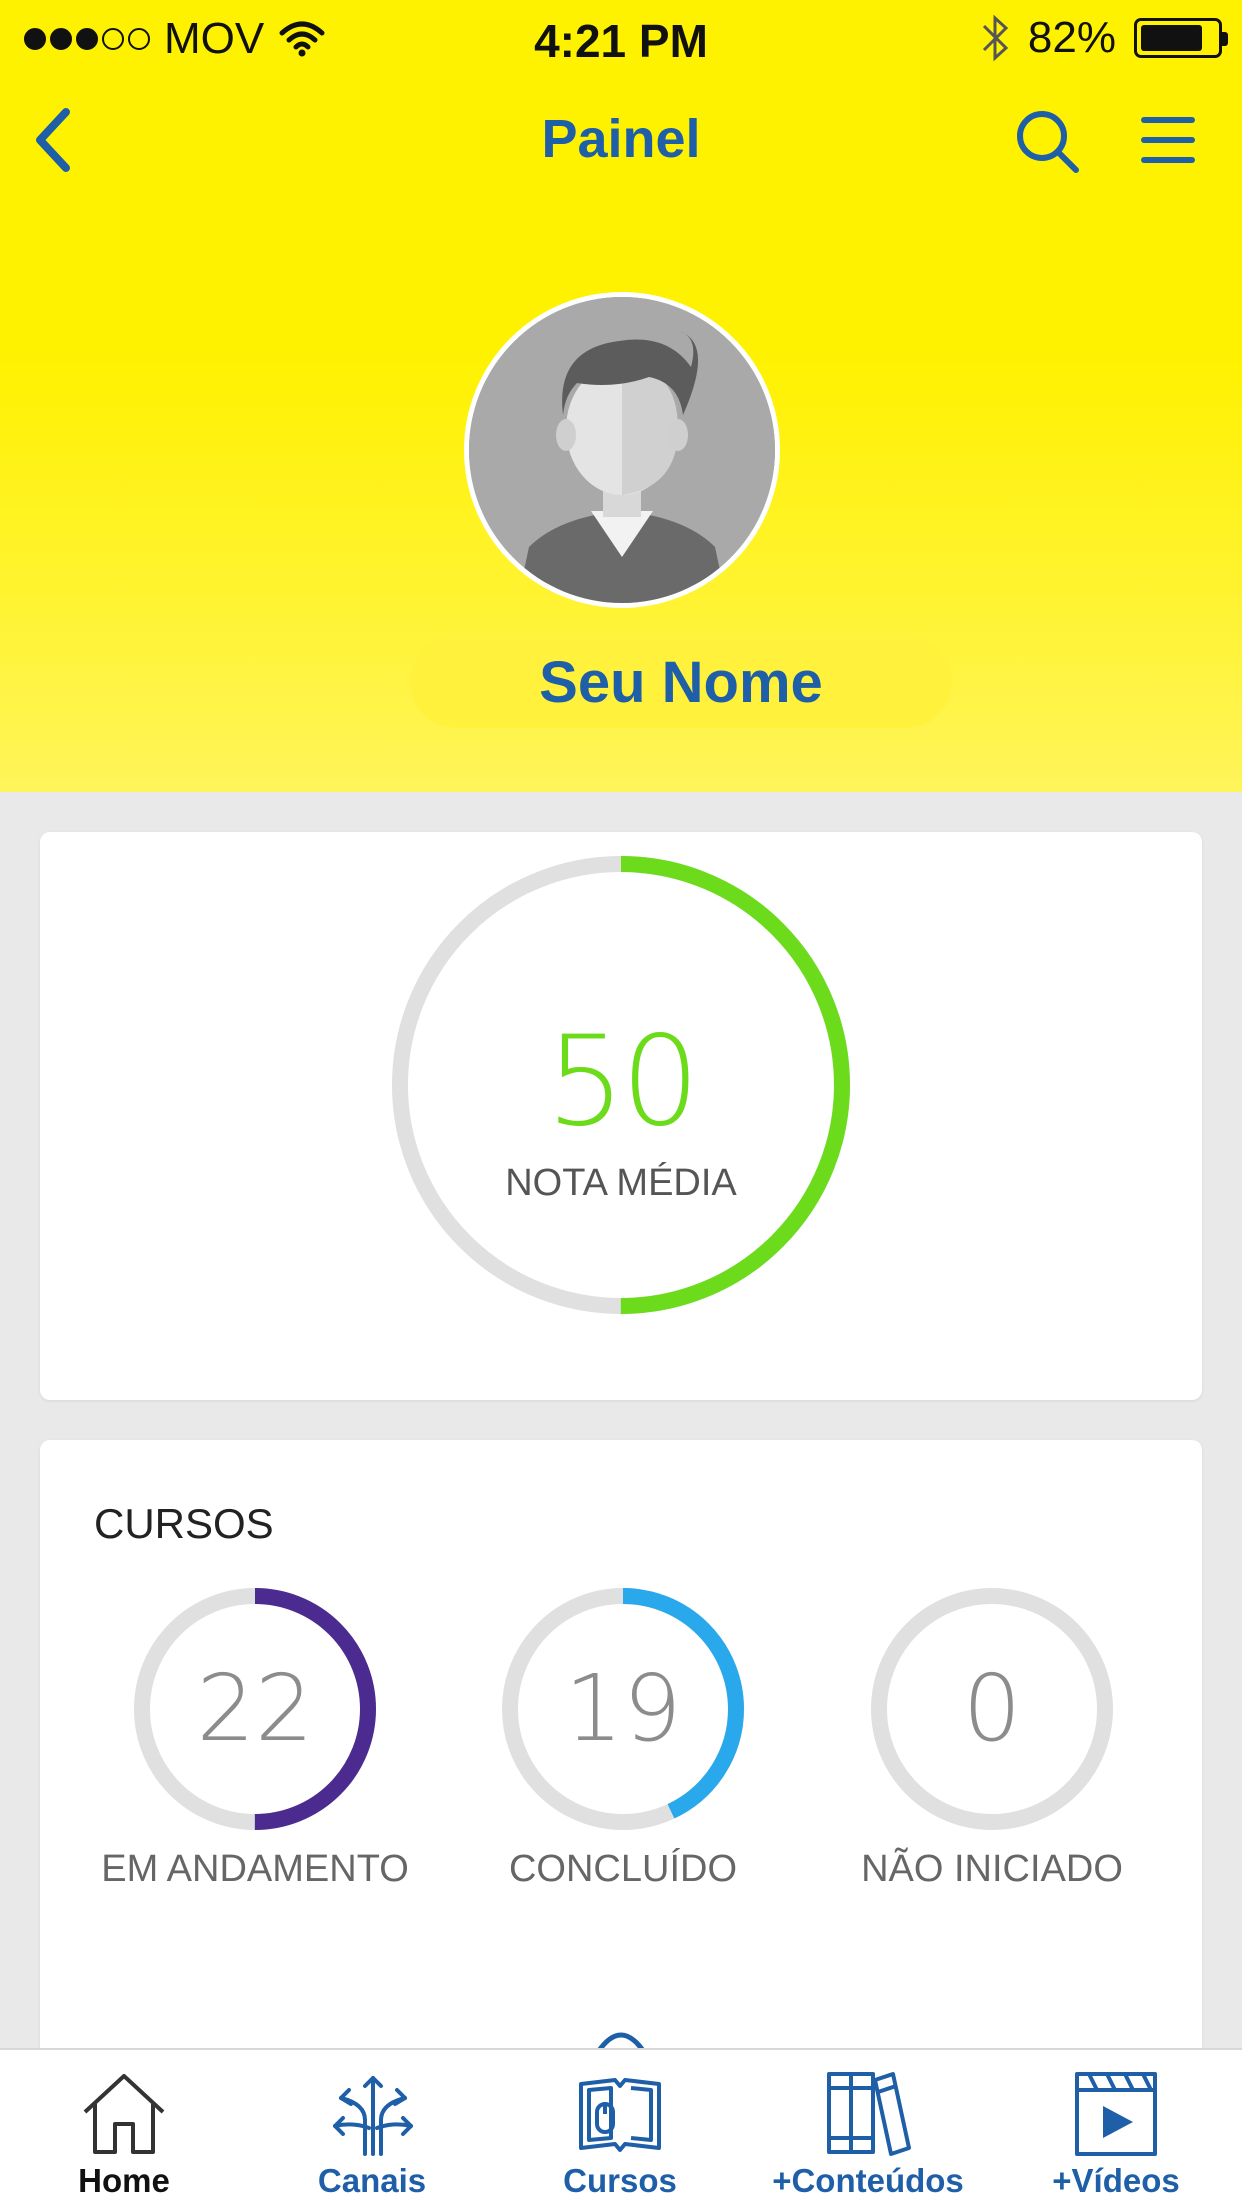 Image resolution: width=1242 pixels, height=2208 pixels. I want to click on course-stat-completed: 19, so click(623, 1709).